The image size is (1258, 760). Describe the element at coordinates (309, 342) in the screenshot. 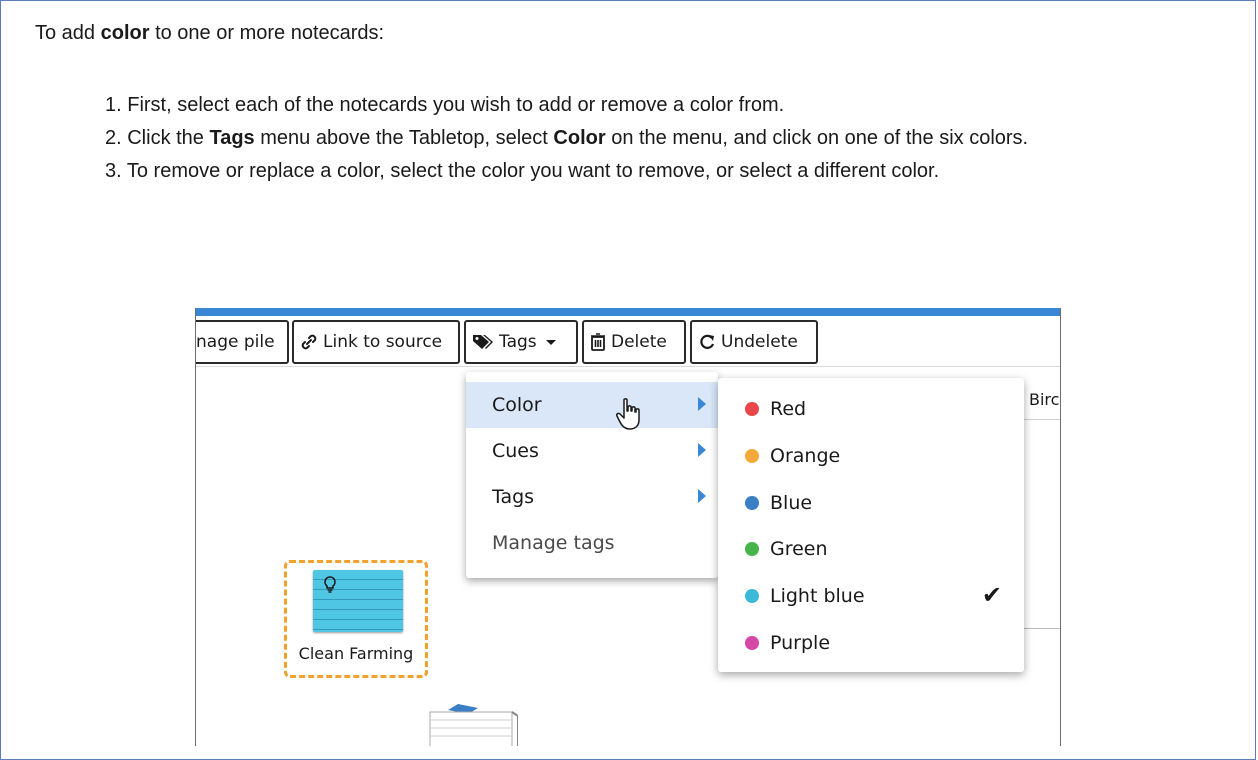

I see `link-icon` at that location.